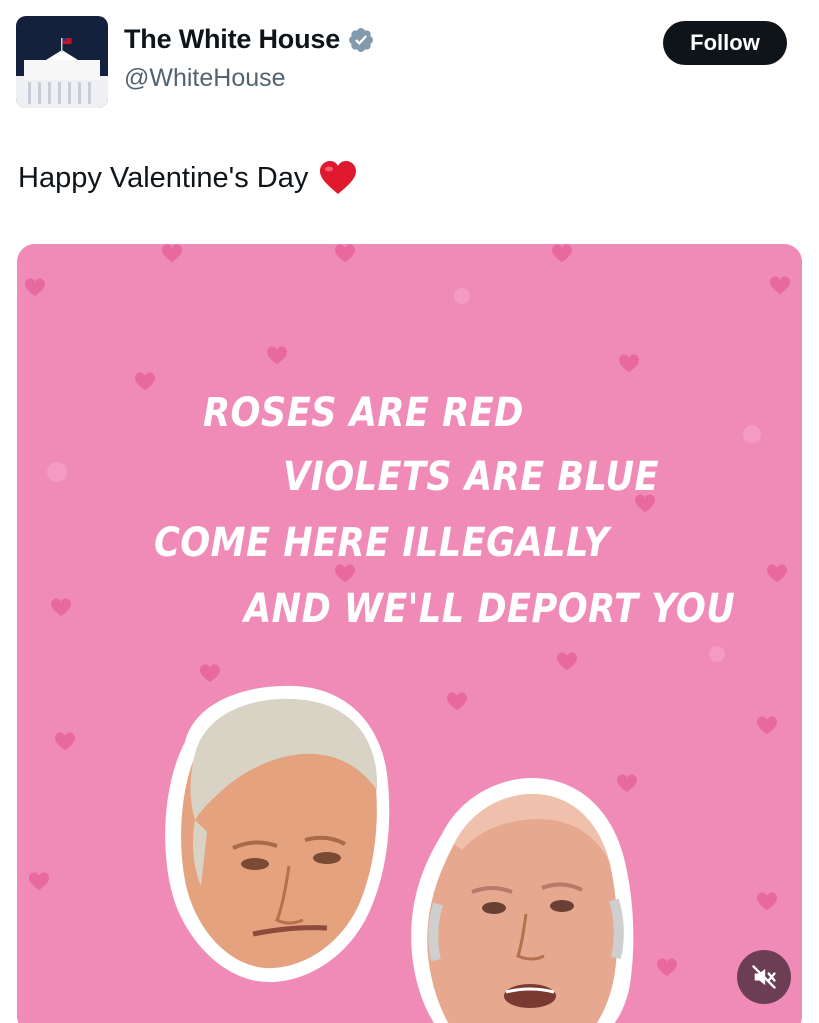 The width and height of the screenshot is (819, 1023). Describe the element at coordinates (382, 543) in the screenshot. I see `poem-line-3: COME HERE ILLEGALLY` at that location.